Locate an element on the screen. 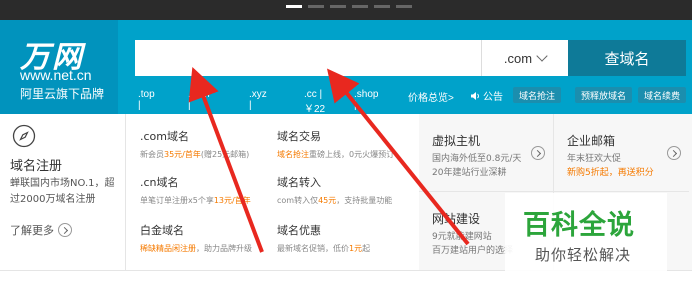 The height and width of the screenshot is (301, 692). service-desc: 稀缺精品闲注册，助力品牌升级 is located at coordinates (196, 248).